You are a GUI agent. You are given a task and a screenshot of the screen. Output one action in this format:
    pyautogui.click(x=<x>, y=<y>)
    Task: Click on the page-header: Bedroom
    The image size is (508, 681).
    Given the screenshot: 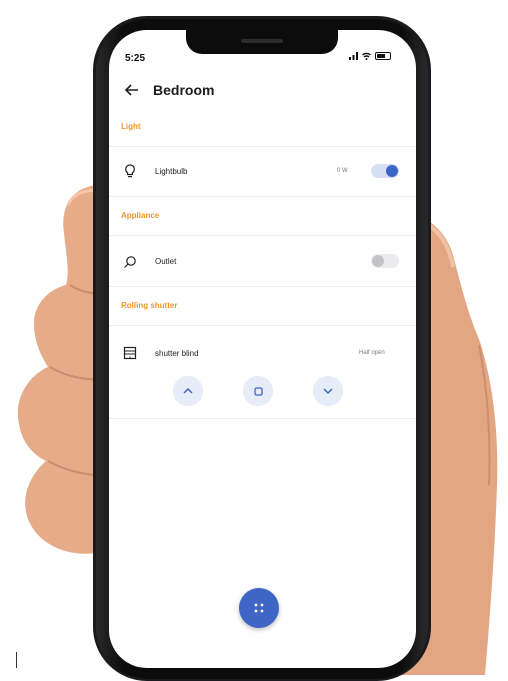 What is the action you would take?
    pyautogui.click(x=169, y=90)
    